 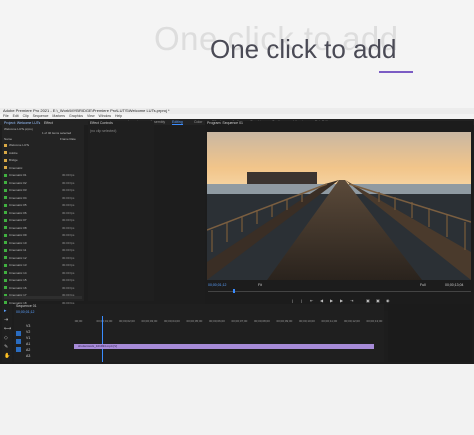 I want to click on menu-edit: Edit, so click(x=16, y=116).